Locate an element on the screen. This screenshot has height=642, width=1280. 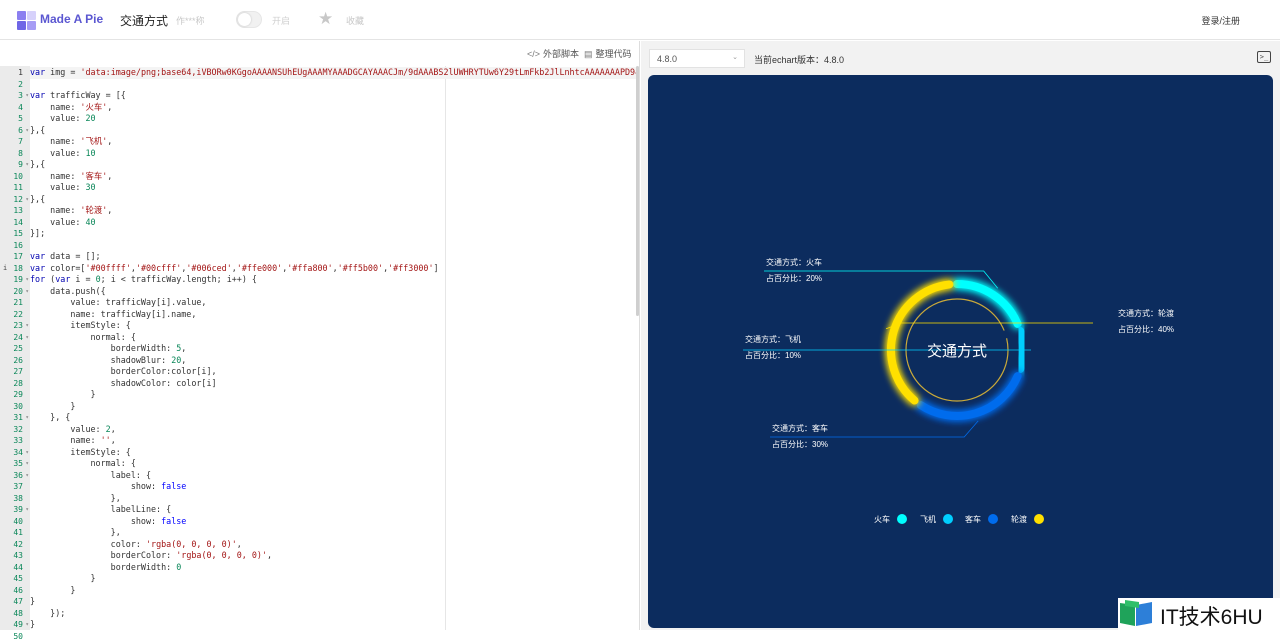
external-script-button: </>外部脚本 is located at coordinates (553, 53).